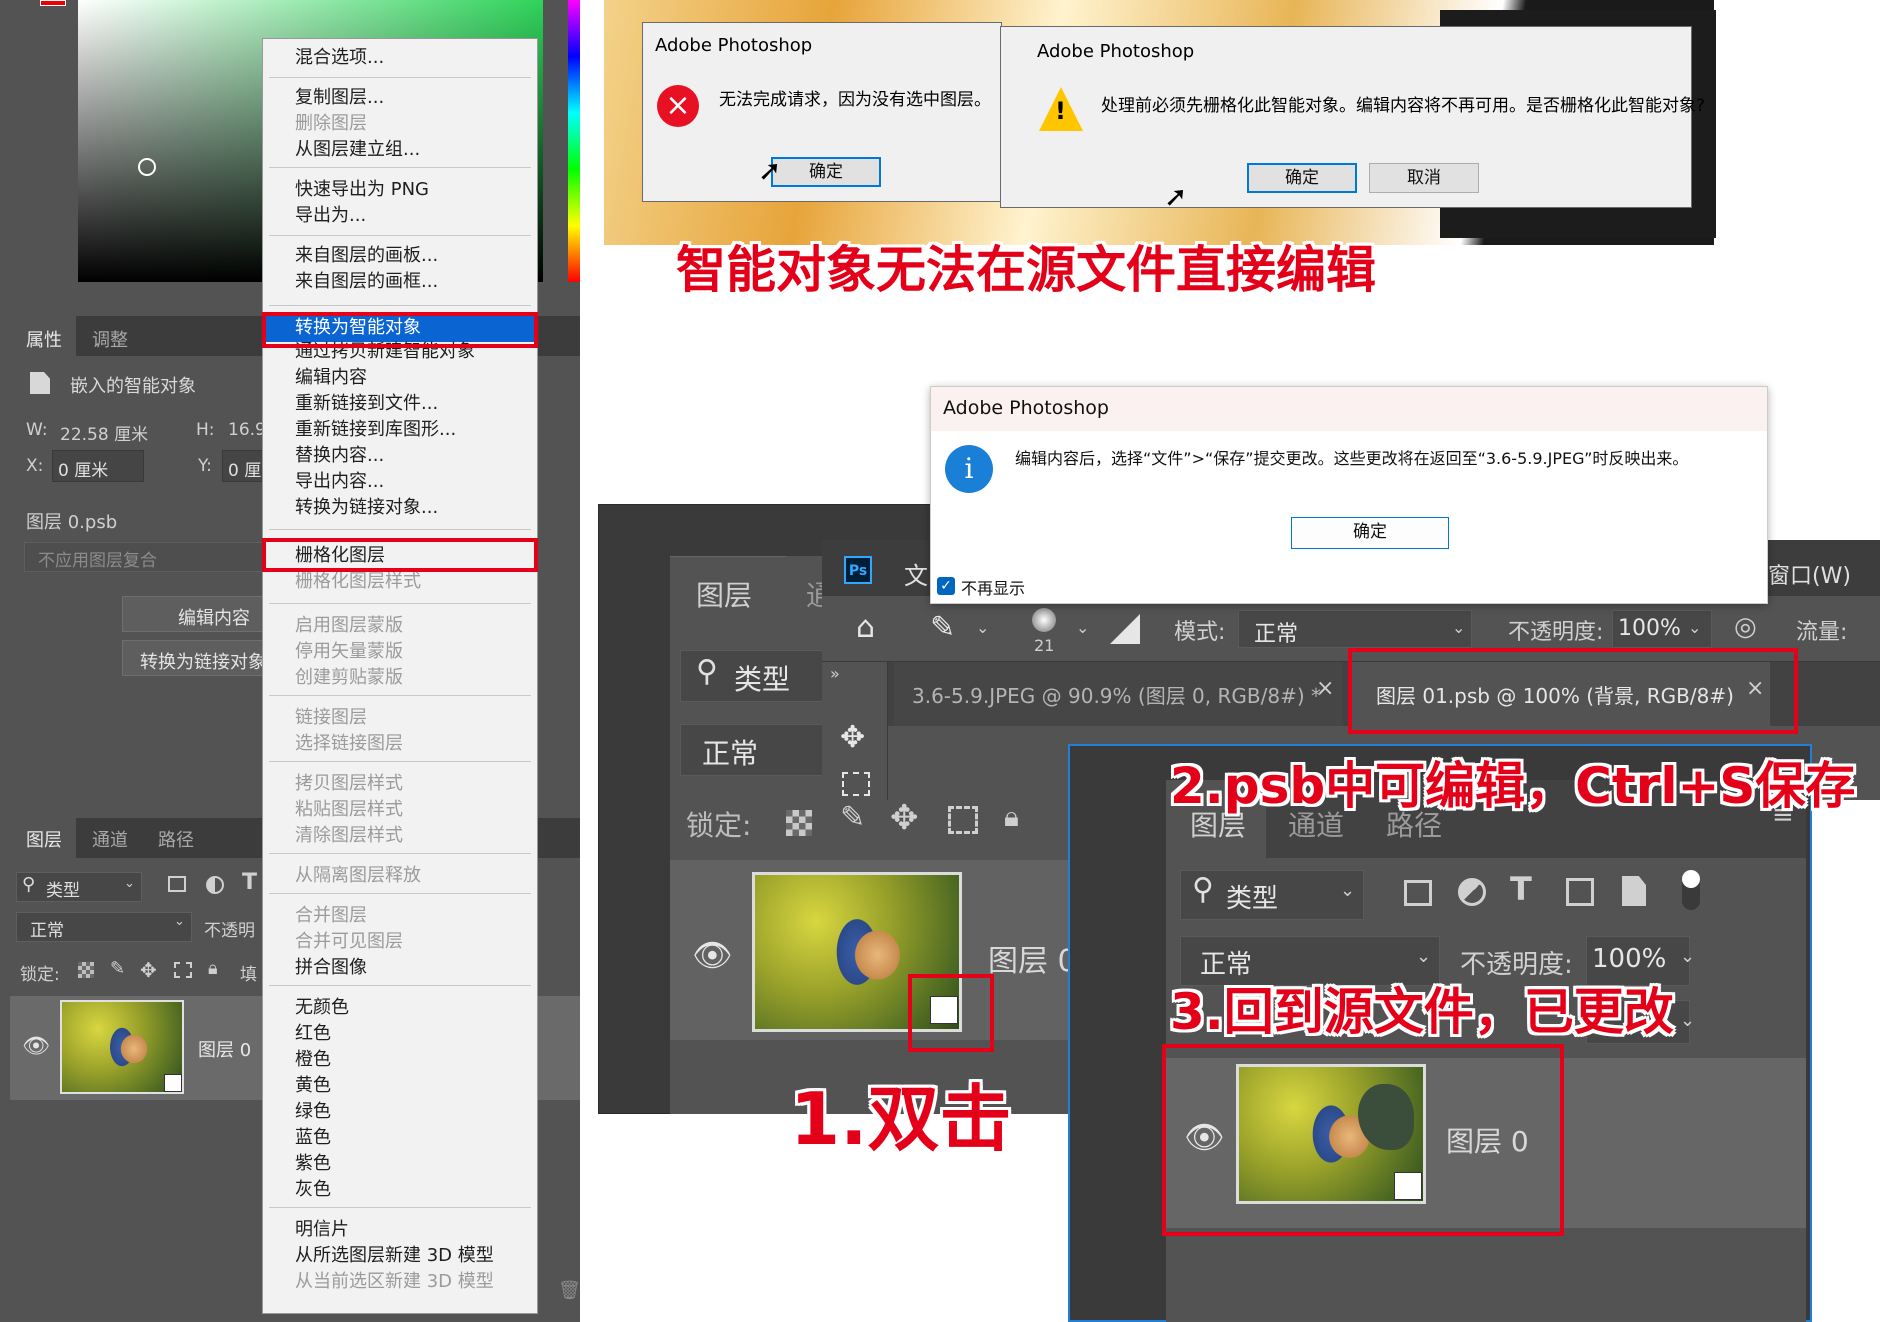  What do you see at coordinates (313, 1086) in the screenshot?
I see `menu-item: 黄色` at bounding box center [313, 1086].